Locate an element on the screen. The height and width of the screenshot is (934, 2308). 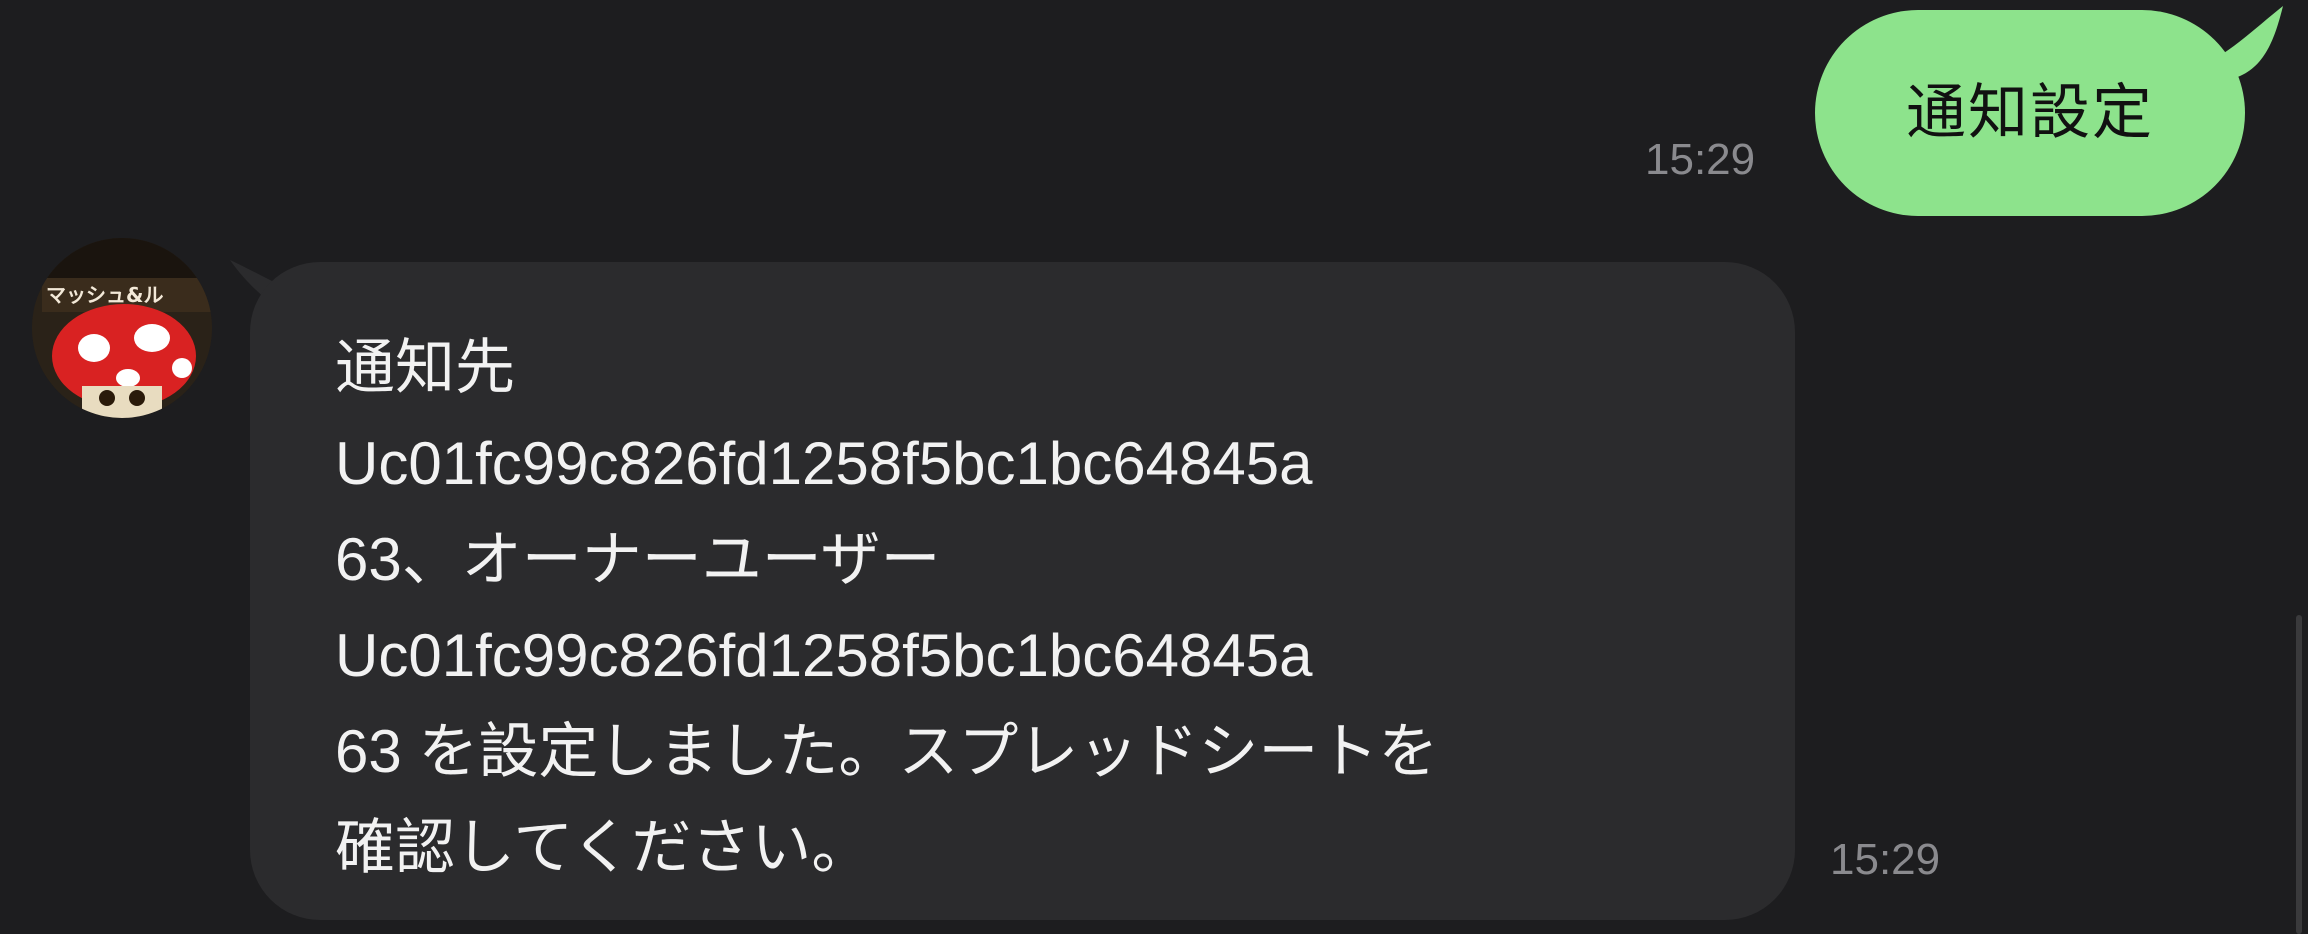
incoming-timestamp: 15:29 is located at coordinates (1885, 859).